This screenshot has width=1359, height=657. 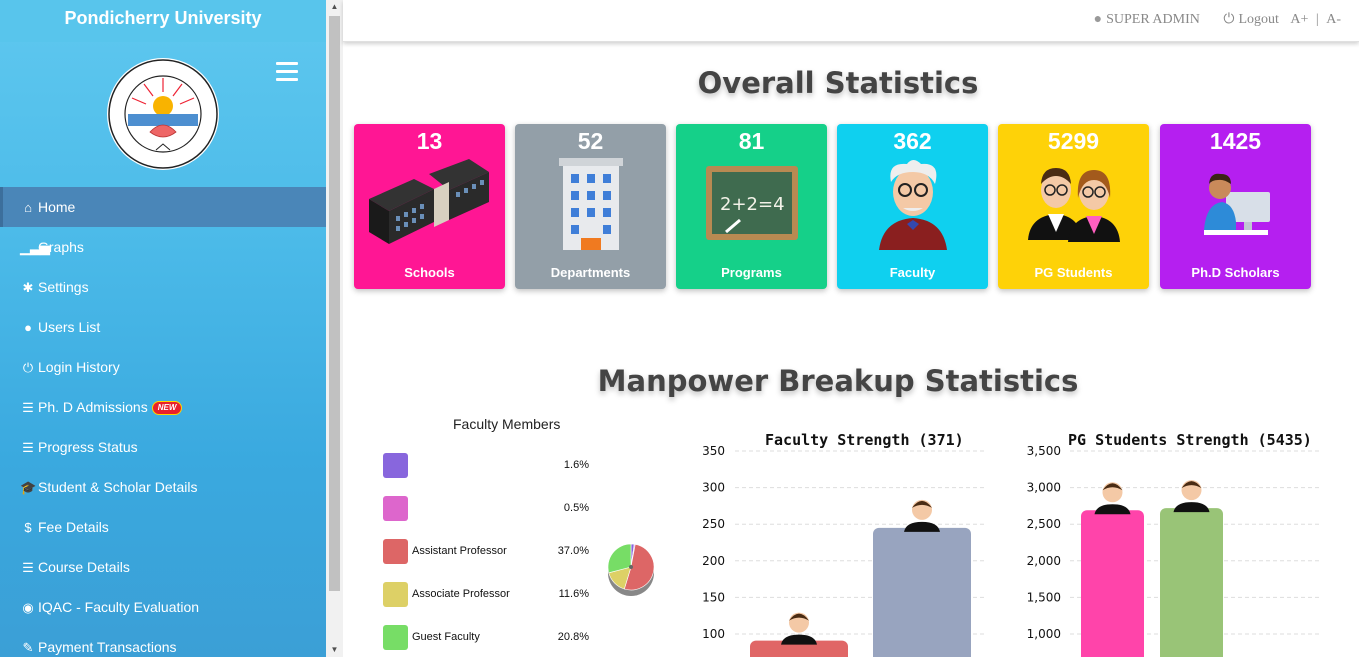 What do you see at coordinates (163, 247) in the screenshot?
I see `sidebar-item-graphs: ▁▃▅Graphs` at bounding box center [163, 247].